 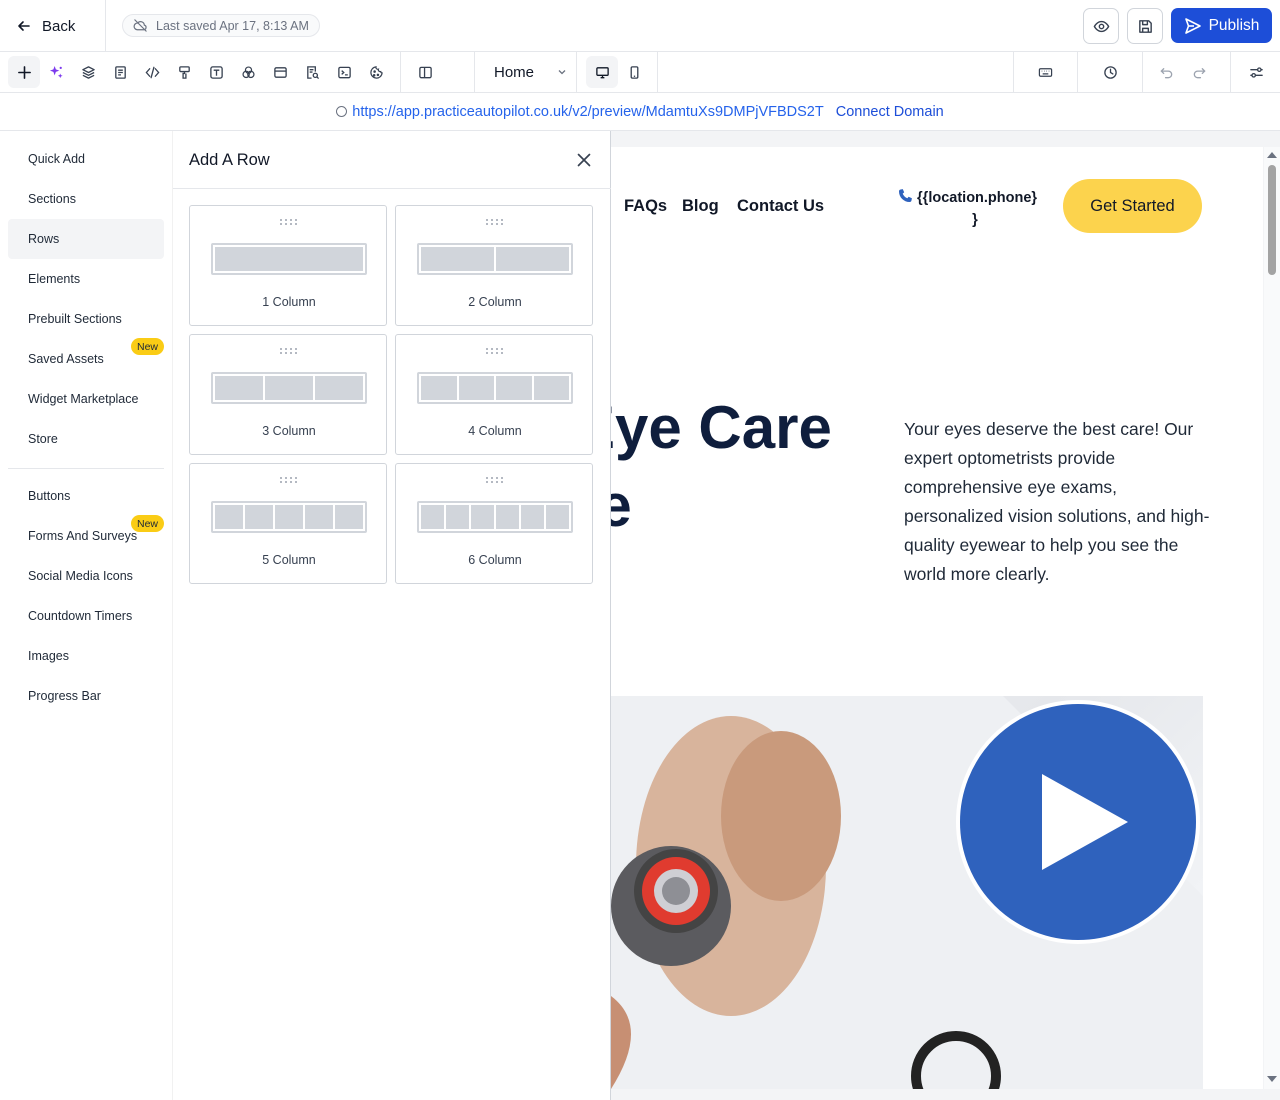 What do you see at coordinates (1272, 618) in the screenshot?
I see `canvas-scrollbar` at bounding box center [1272, 618].